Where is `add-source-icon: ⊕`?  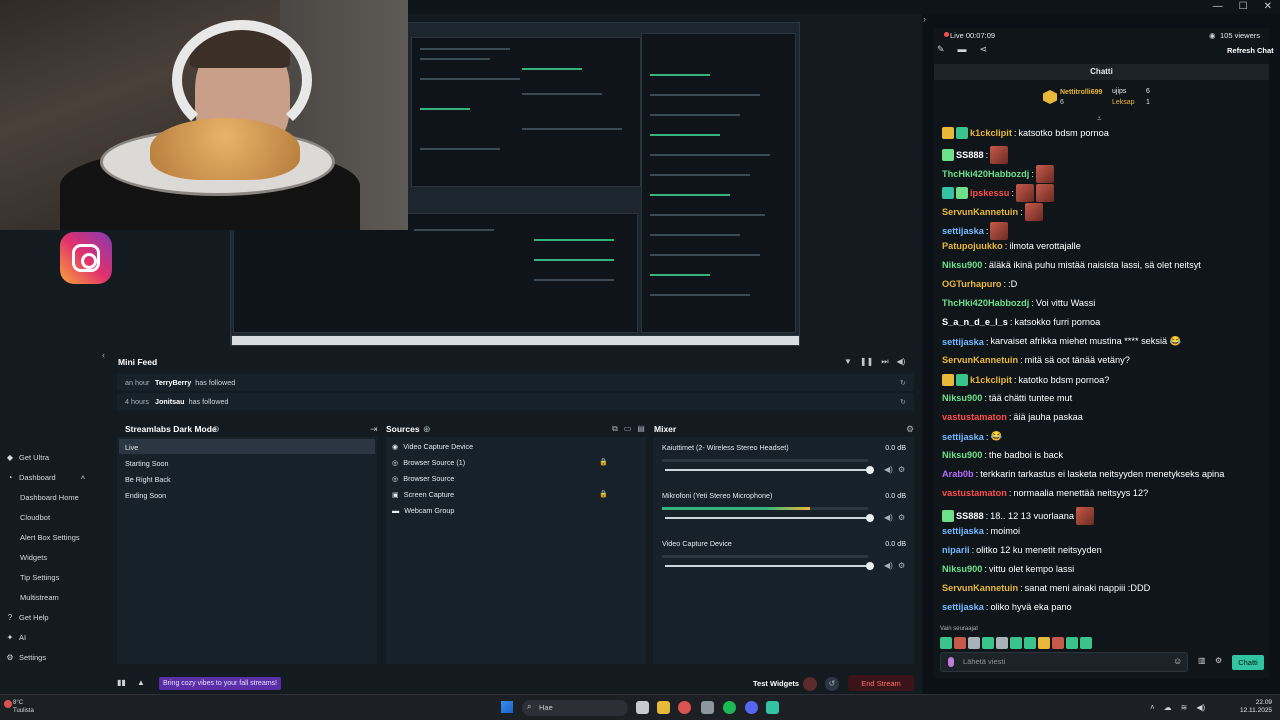 add-source-icon: ⊕ is located at coordinates (427, 429).